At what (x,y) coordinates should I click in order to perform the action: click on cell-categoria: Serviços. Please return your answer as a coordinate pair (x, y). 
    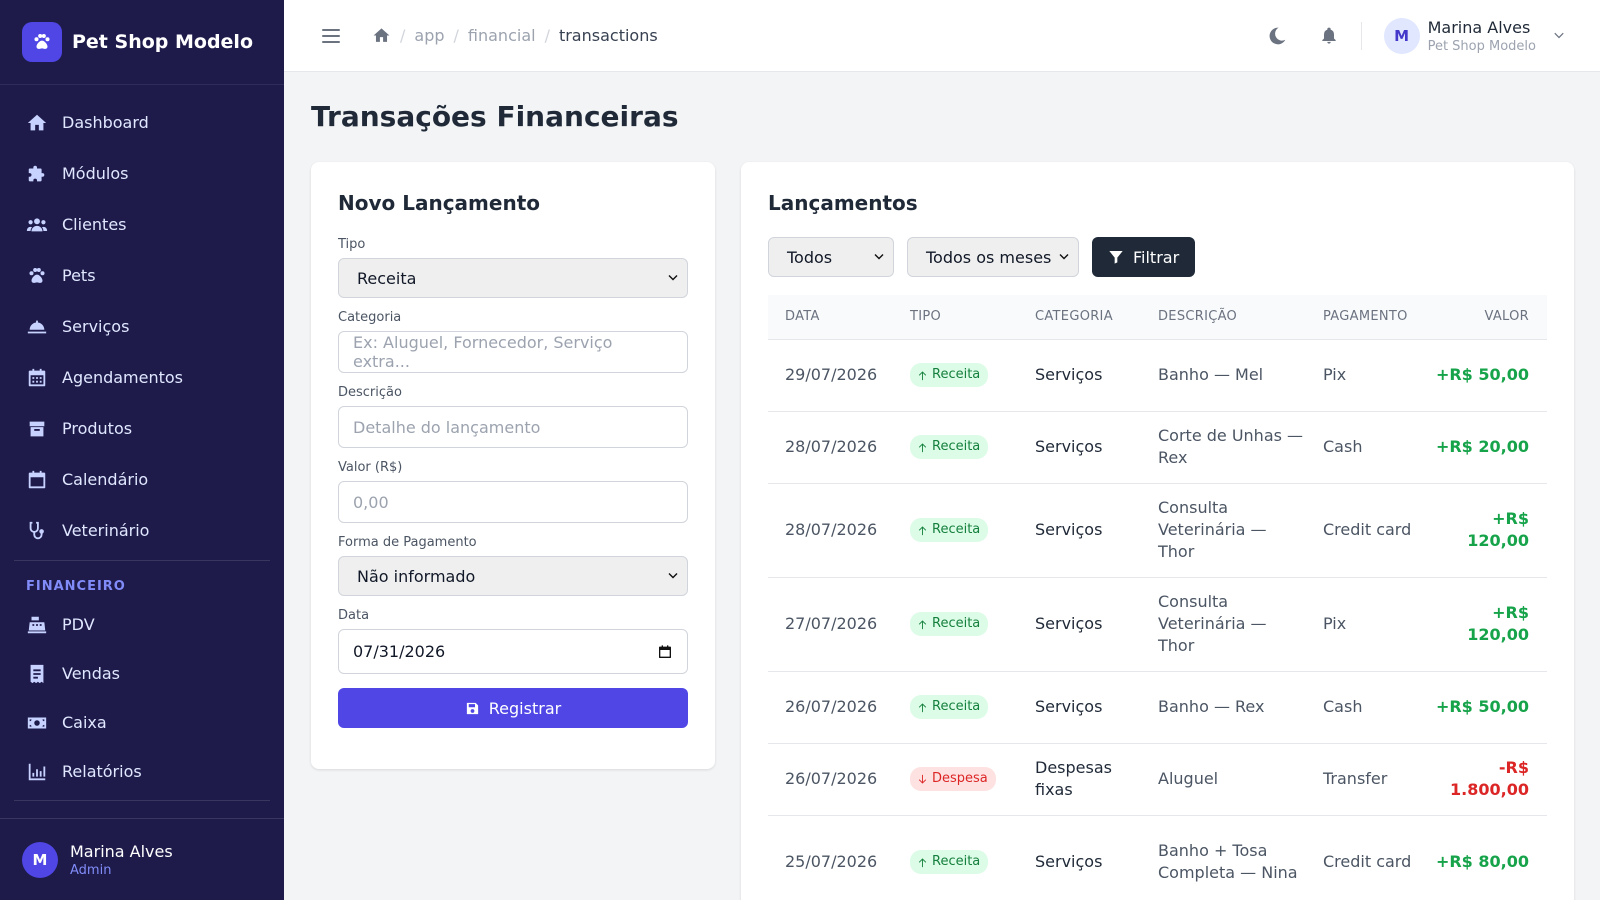
    Looking at the image, I should click on (1079, 706).